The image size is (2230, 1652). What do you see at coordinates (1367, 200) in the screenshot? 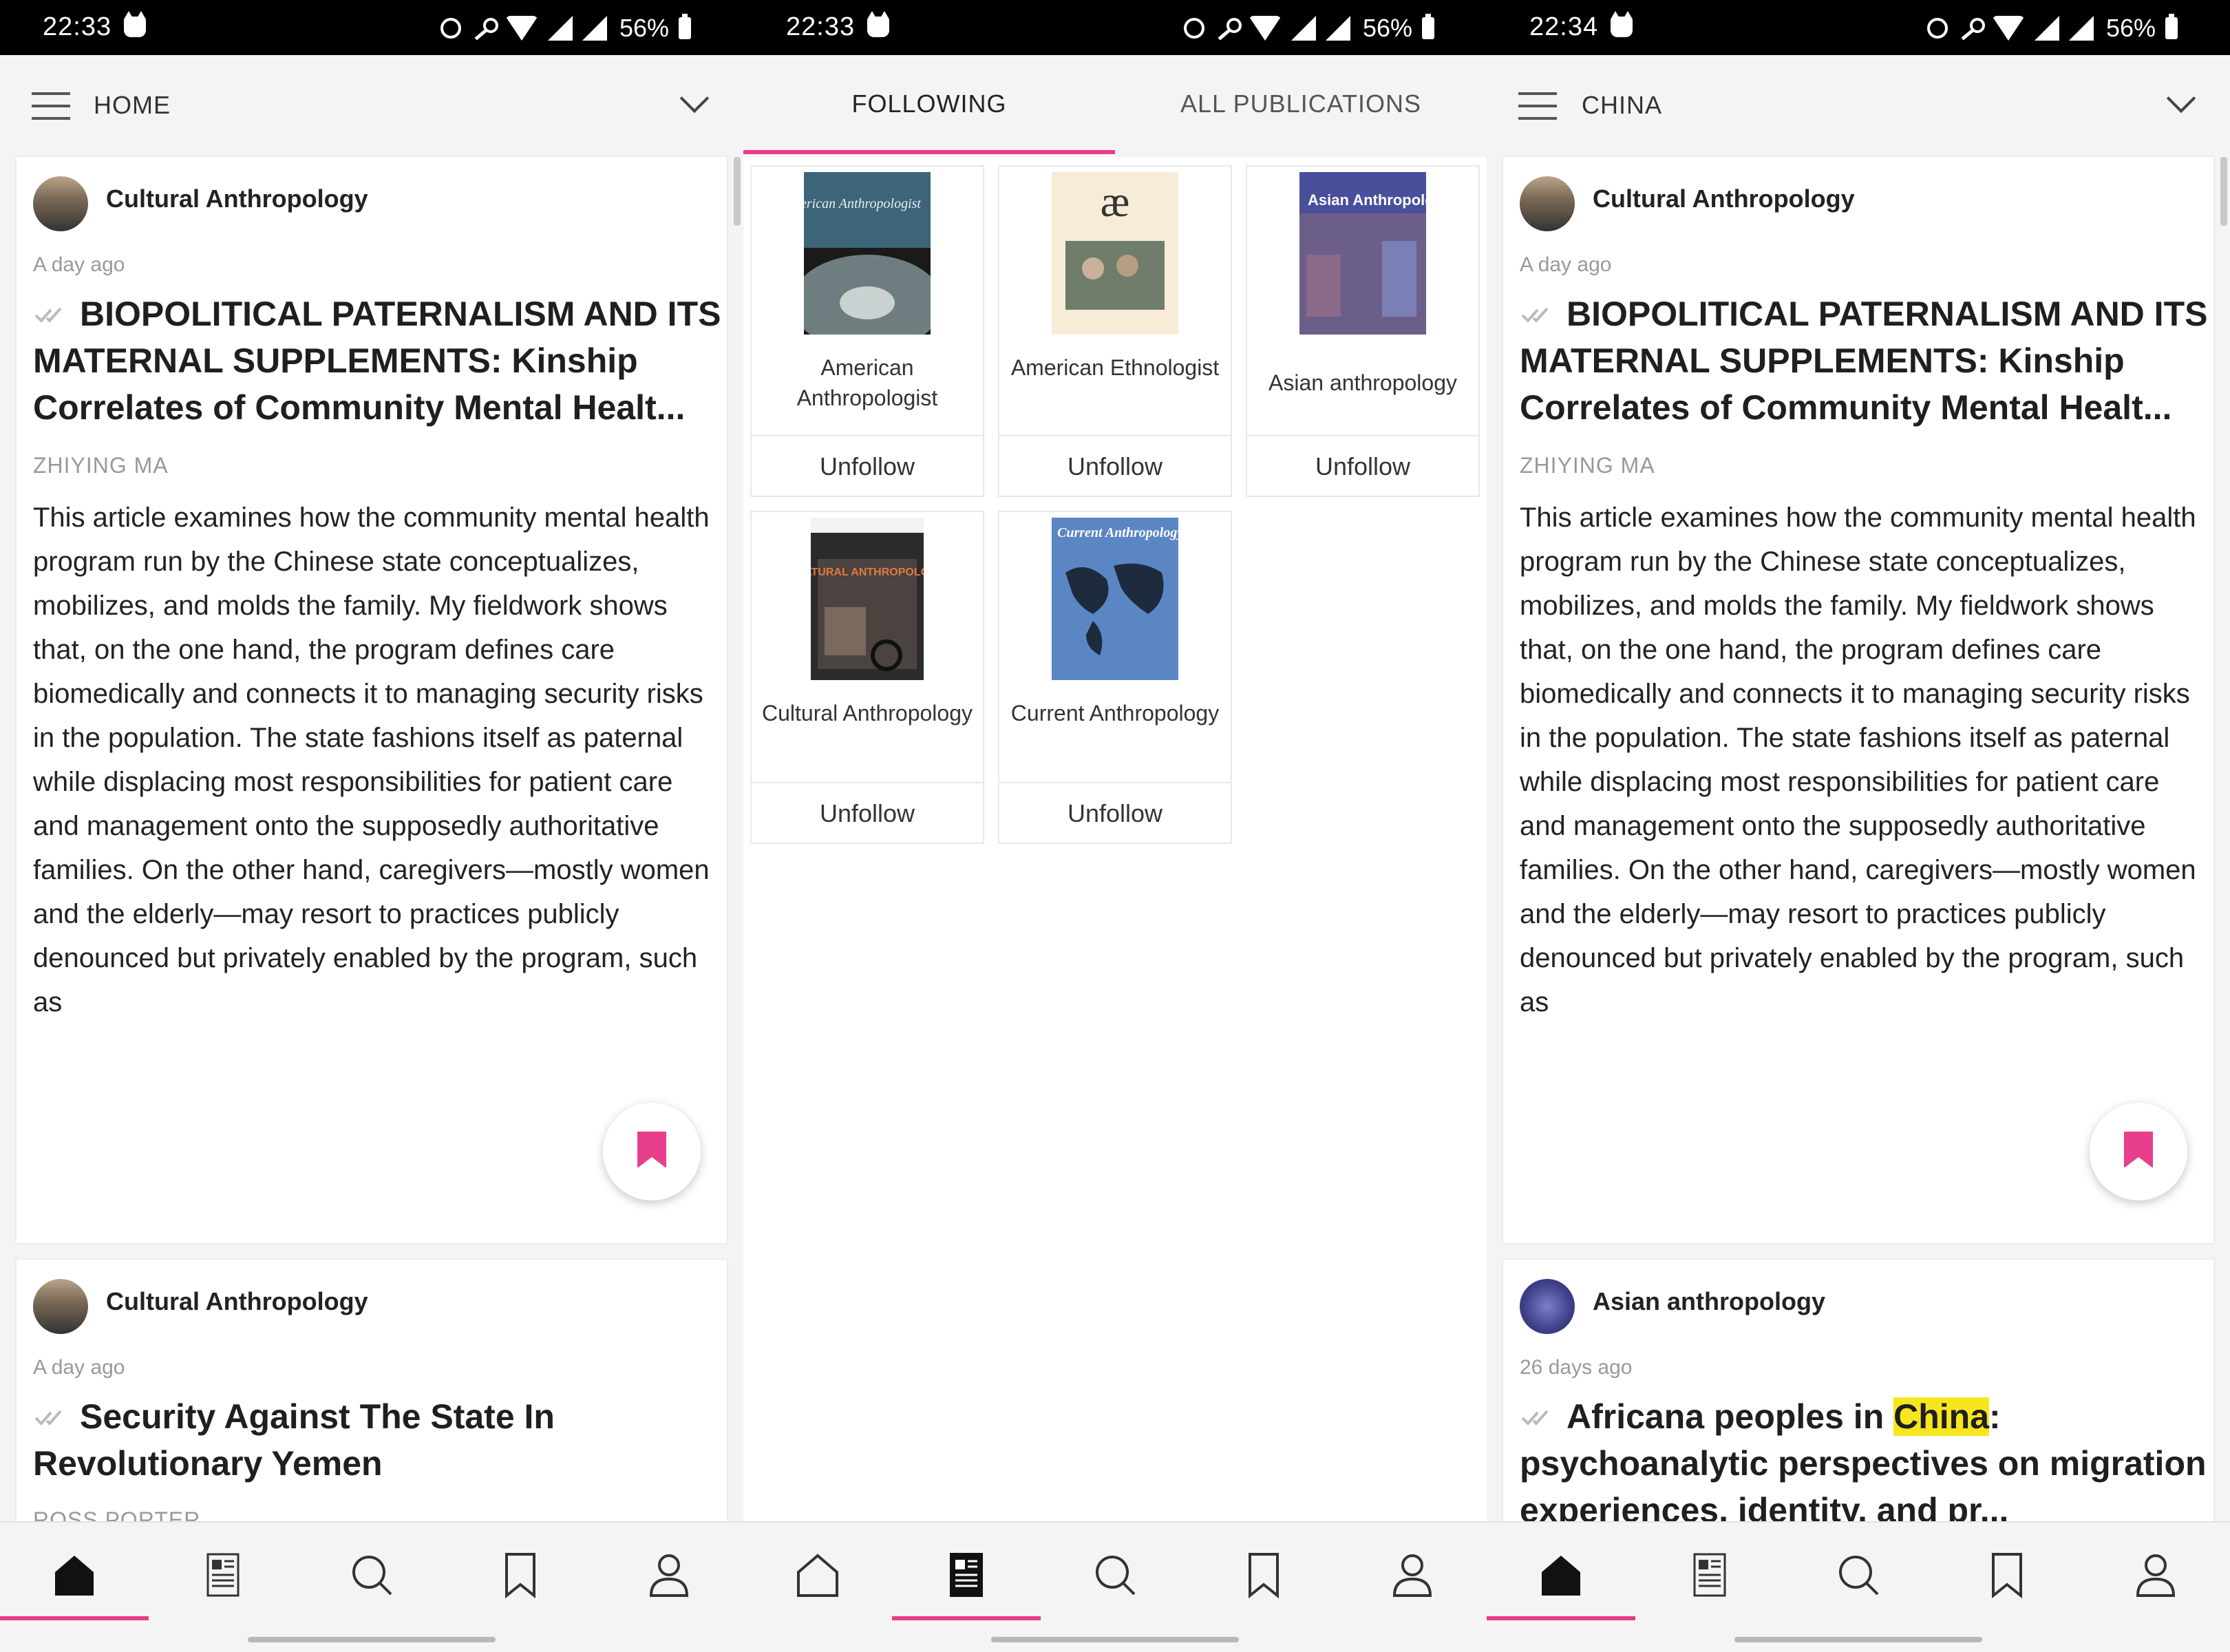
I see `cover-text: Asian Anthropology` at bounding box center [1367, 200].